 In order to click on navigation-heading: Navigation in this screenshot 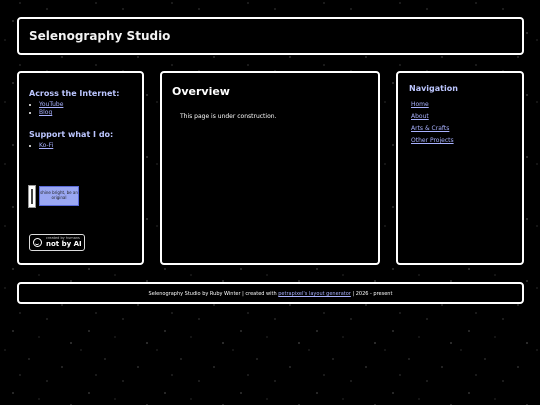, I will do `click(433, 88)`.